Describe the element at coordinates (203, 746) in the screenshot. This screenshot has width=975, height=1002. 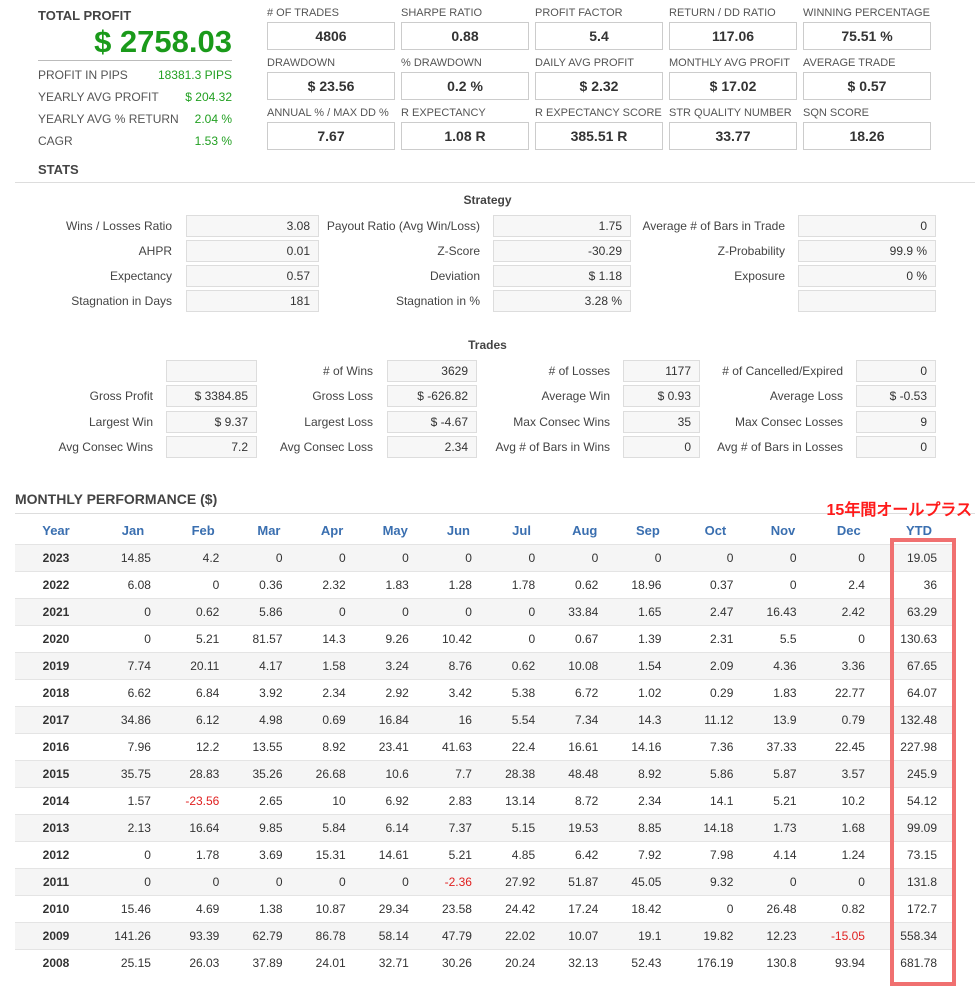
I see `month-cell: 12.2` at that location.